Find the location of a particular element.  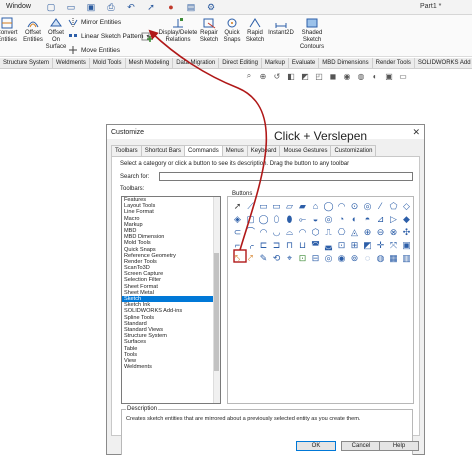

sketch-tool-icon: ⎔ is located at coordinates (341, 232).